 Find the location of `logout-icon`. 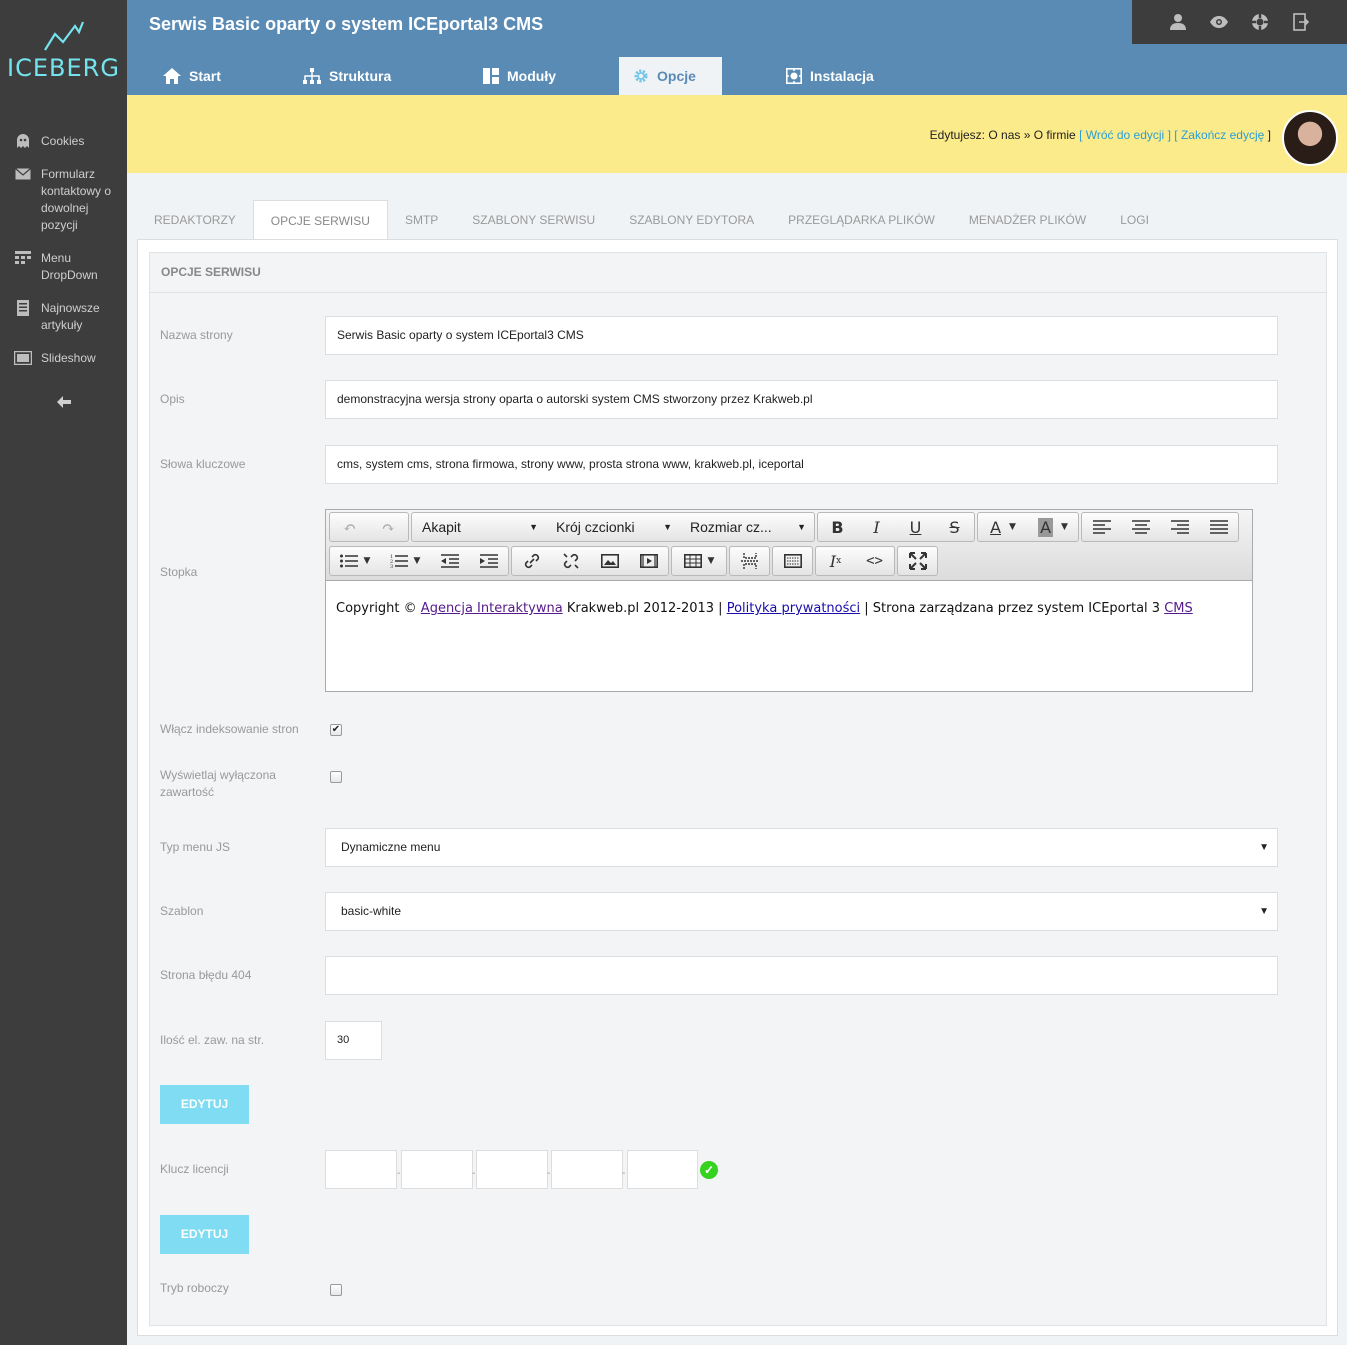

logout-icon is located at coordinates (1301, 22).